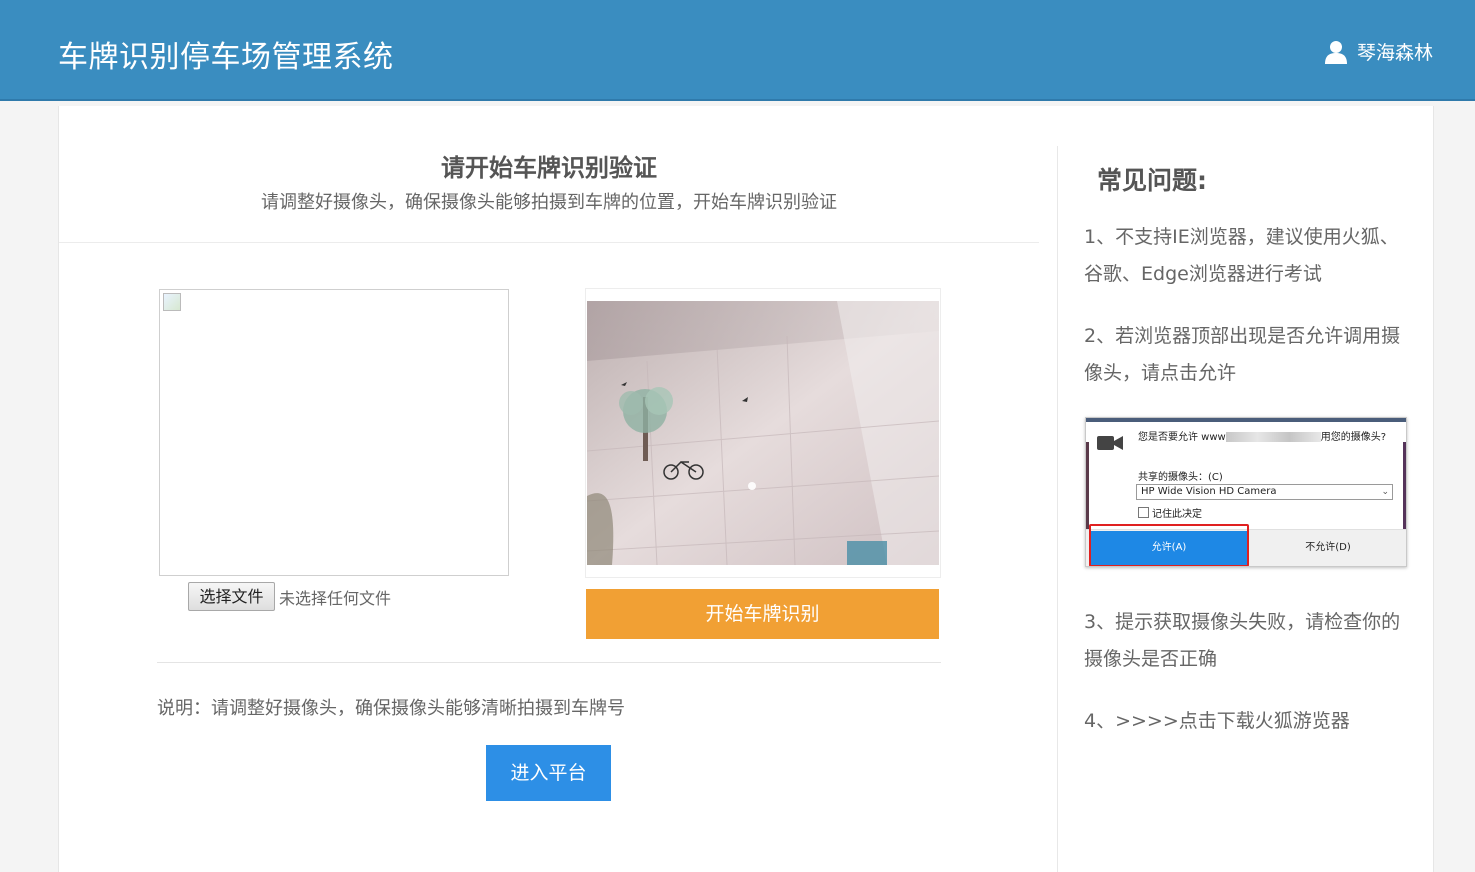  I want to click on faq-item-2: 2、若浏览器顶部出现是否允许调用摄像头，请点击允许, so click(1242, 354).